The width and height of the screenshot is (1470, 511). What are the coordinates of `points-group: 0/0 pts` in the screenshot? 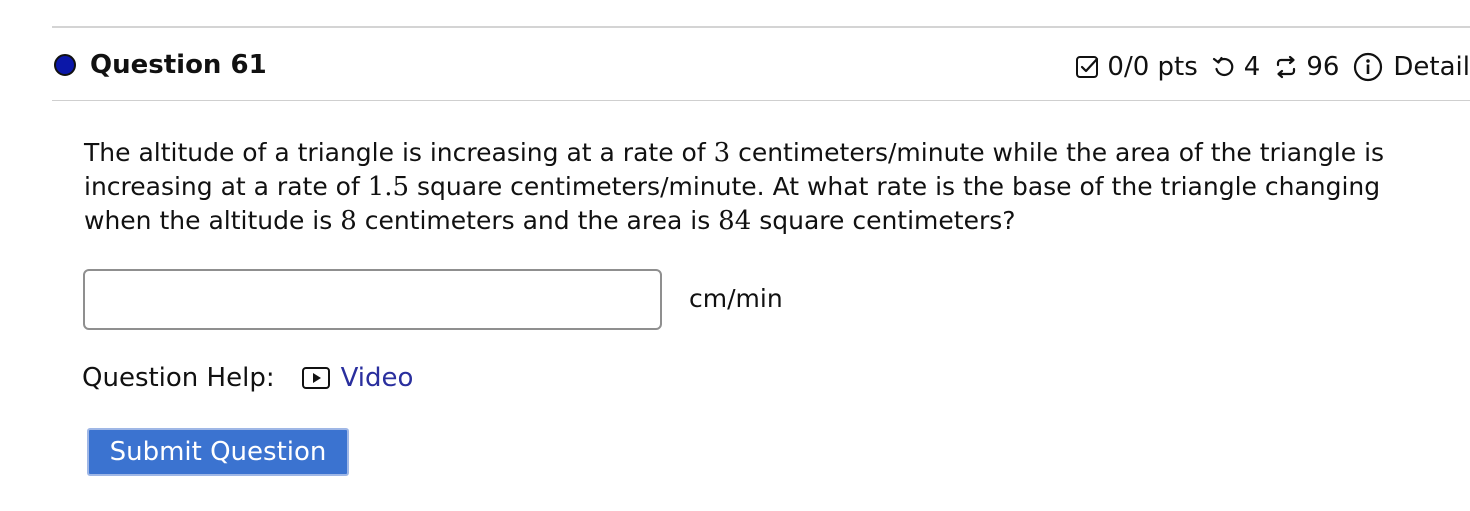 It's located at (1136, 67).